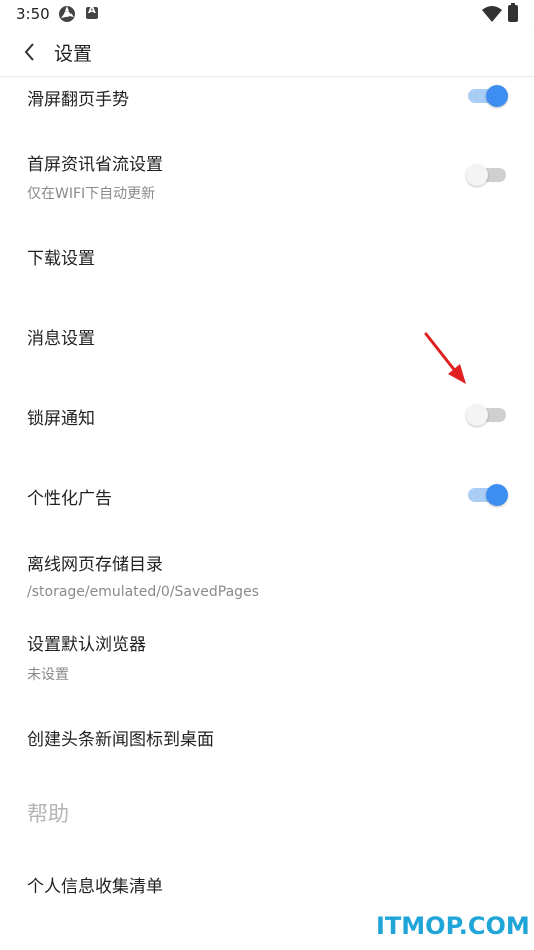  What do you see at coordinates (267, 175) in the screenshot?
I see `setting-data-saver: 首屏资讯省流设置 仅在WIFI下自动更新` at bounding box center [267, 175].